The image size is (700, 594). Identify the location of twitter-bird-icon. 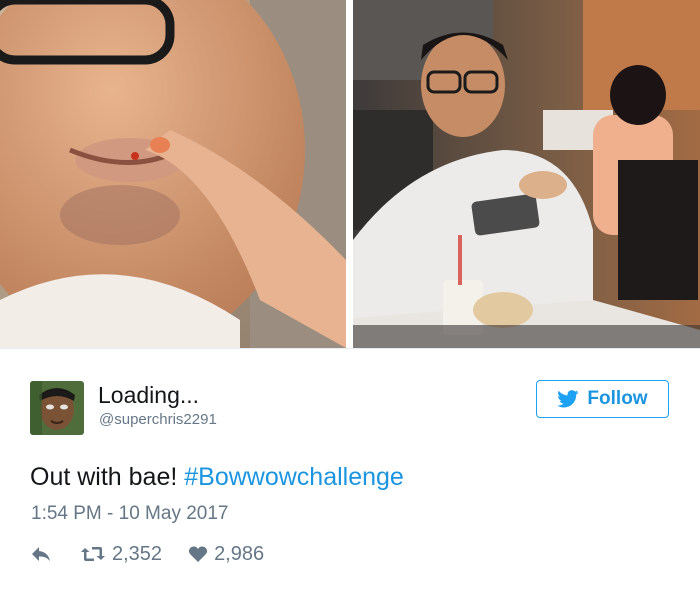
(568, 399).